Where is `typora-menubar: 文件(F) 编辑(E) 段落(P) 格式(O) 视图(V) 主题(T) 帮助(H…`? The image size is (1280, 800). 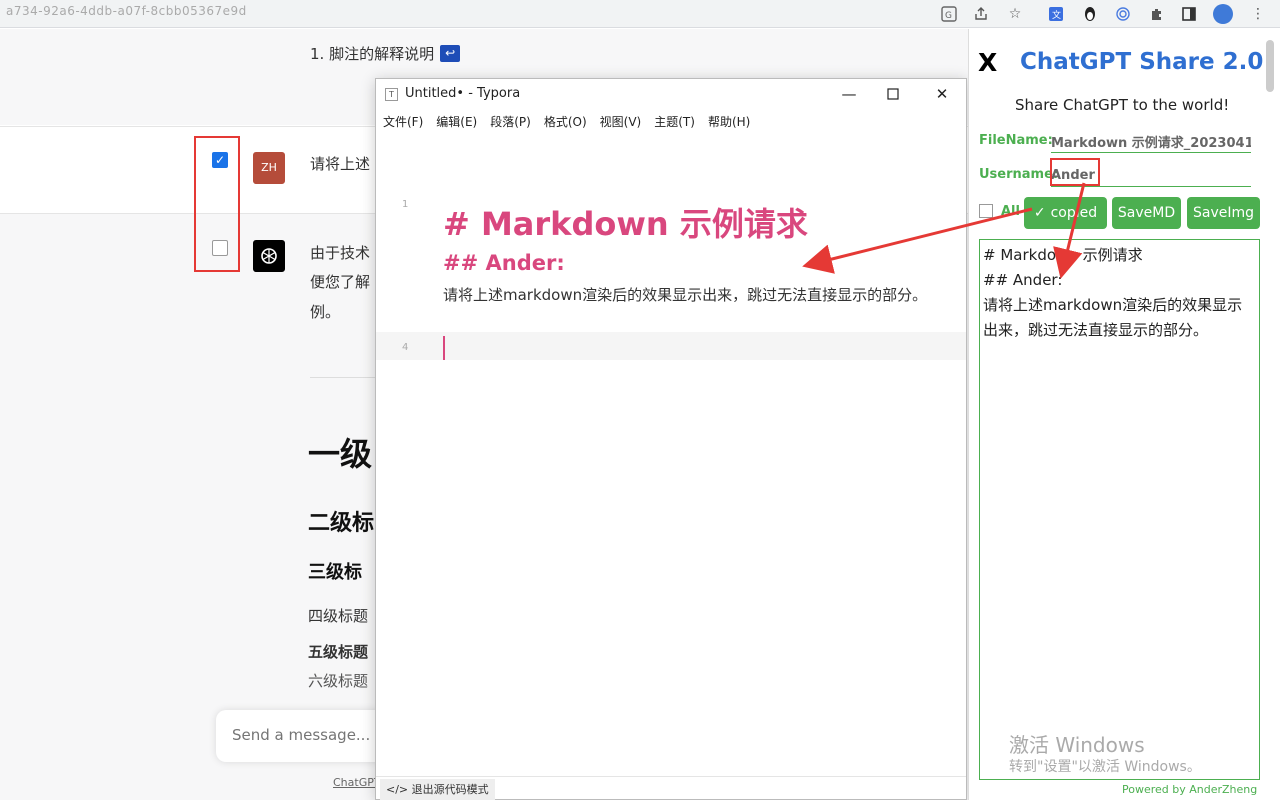 typora-menubar: 文件(F) 编辑(E) 段落(P) 格式(O) 视图(V) 主题(T) 帮助(H… is located at coordinates (566, 121).